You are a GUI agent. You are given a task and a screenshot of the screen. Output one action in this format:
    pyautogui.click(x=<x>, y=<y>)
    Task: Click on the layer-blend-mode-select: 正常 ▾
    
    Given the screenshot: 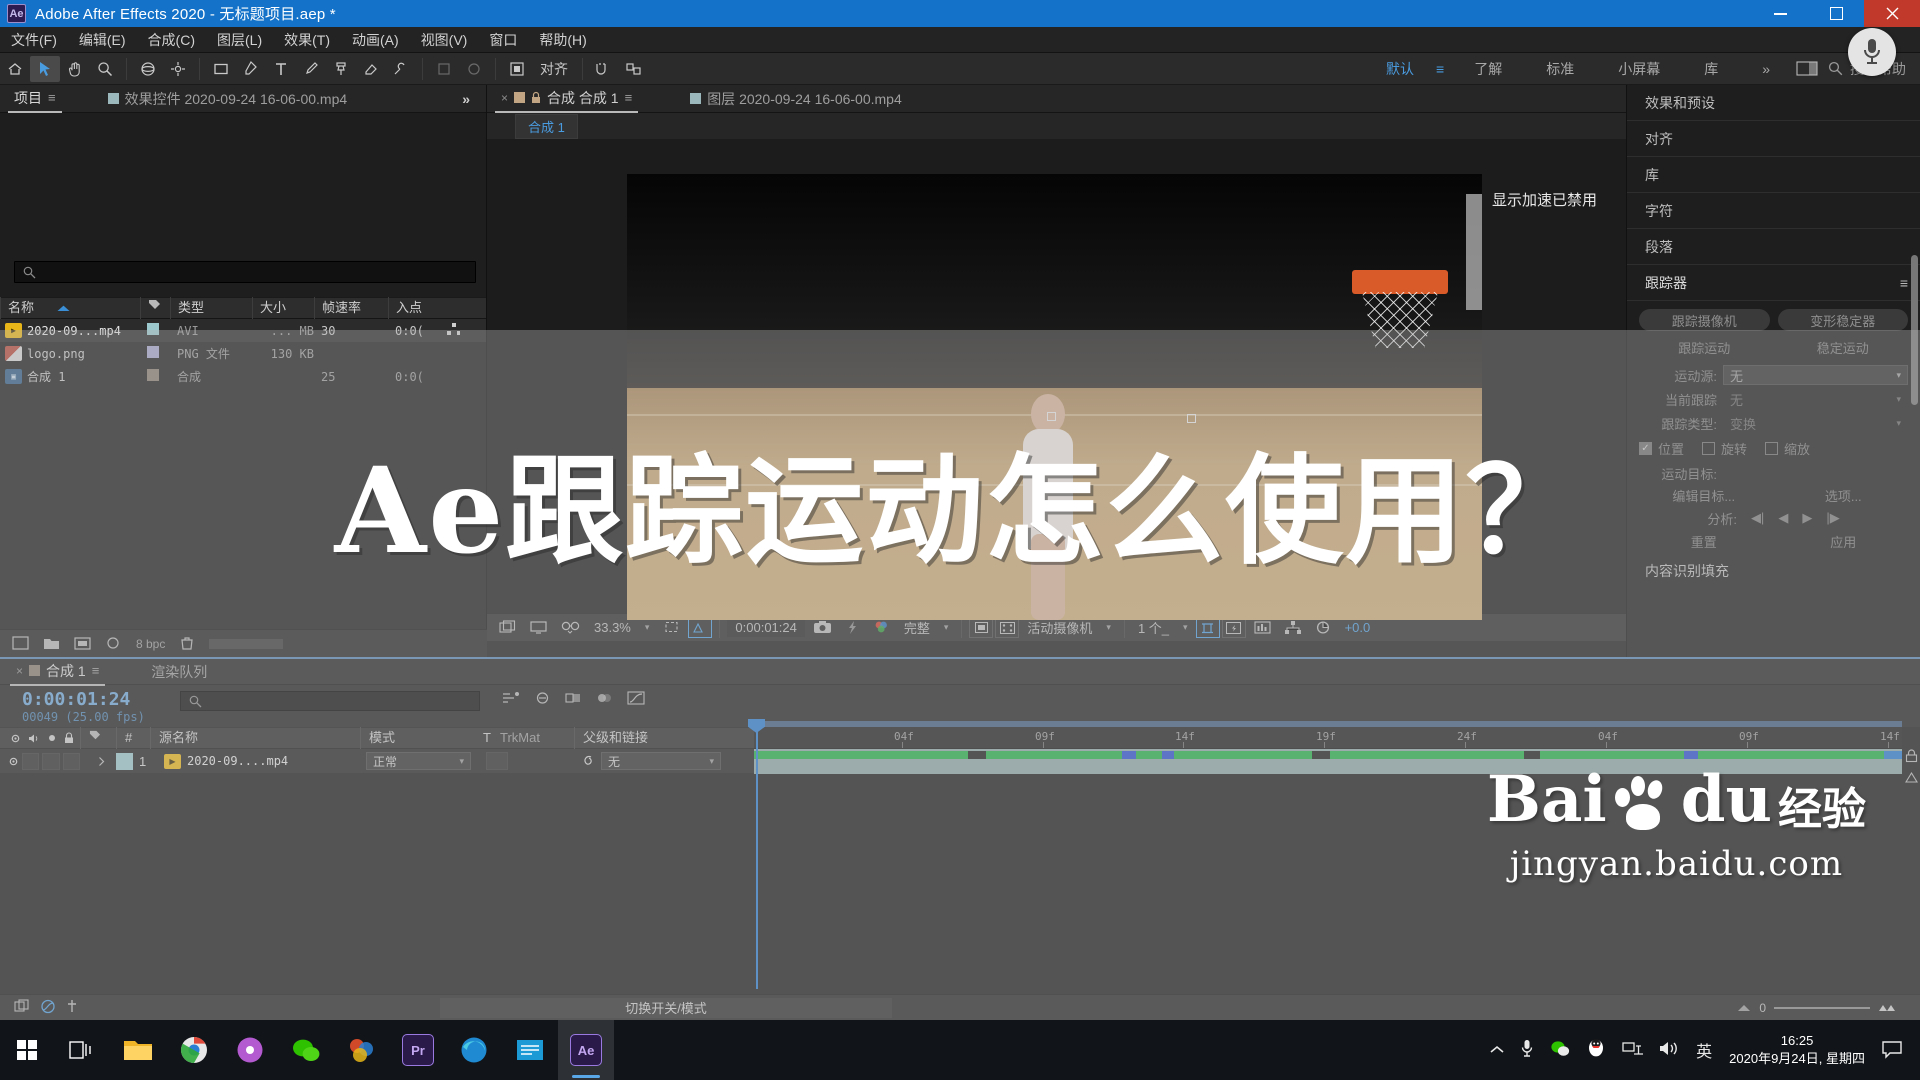 What is the action you would take?
    pyautogui.click(x=418, y=761)
    